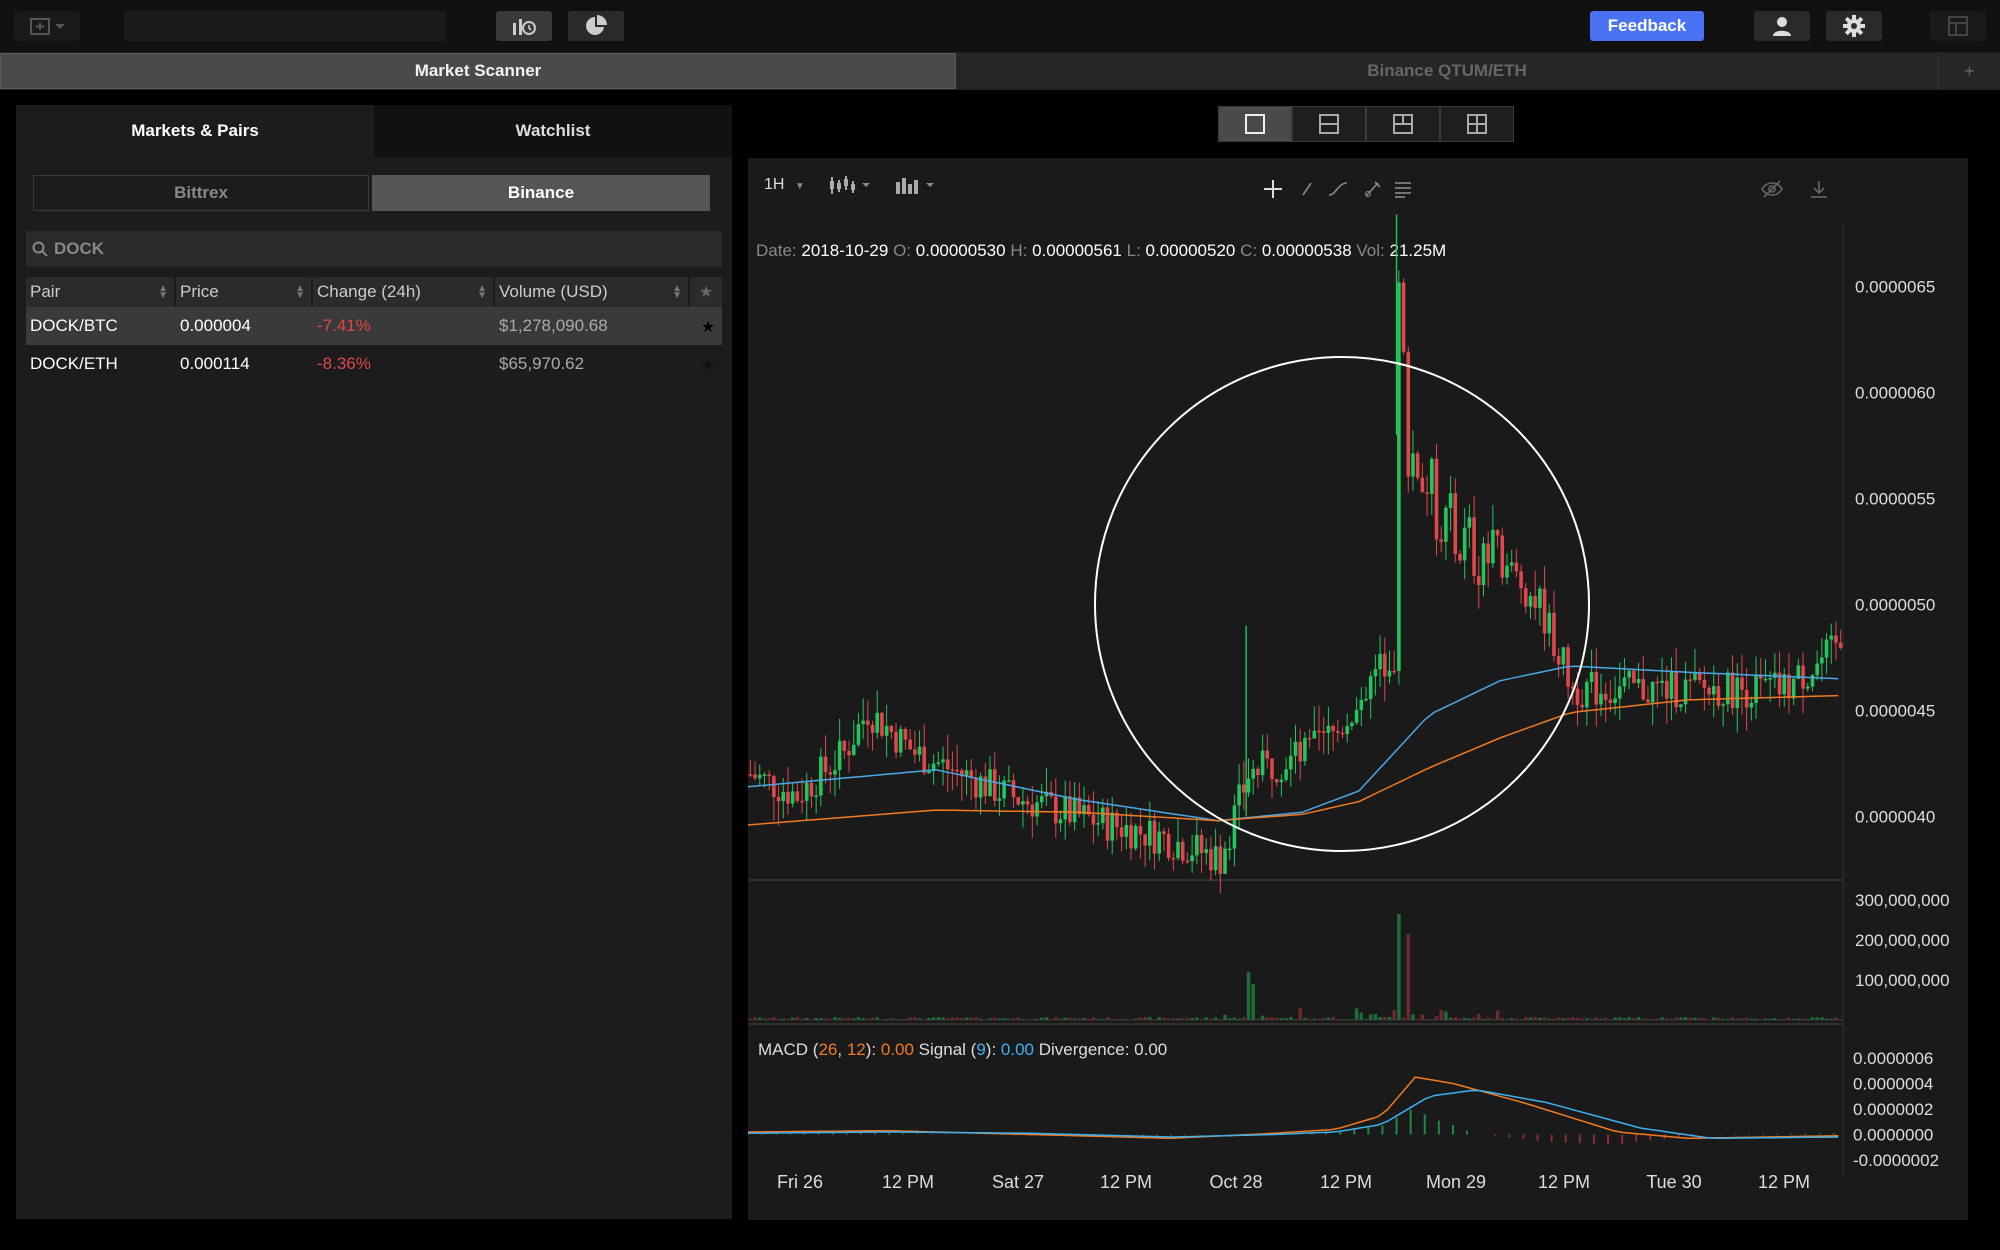 The width and height of the screenshot is (2000, 1250). I want to click on tab-binance-qtum-eth: Binance QTUM/ETH, so click(1447, 71).